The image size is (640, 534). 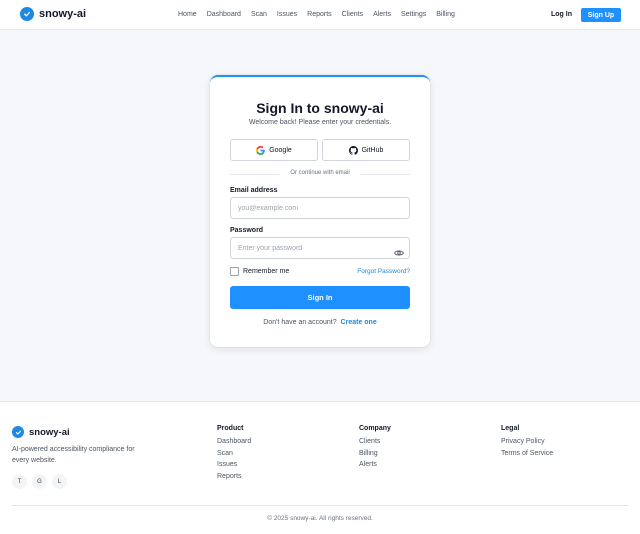 I want to click on social-link-l: L, so click(x=59, y=481).